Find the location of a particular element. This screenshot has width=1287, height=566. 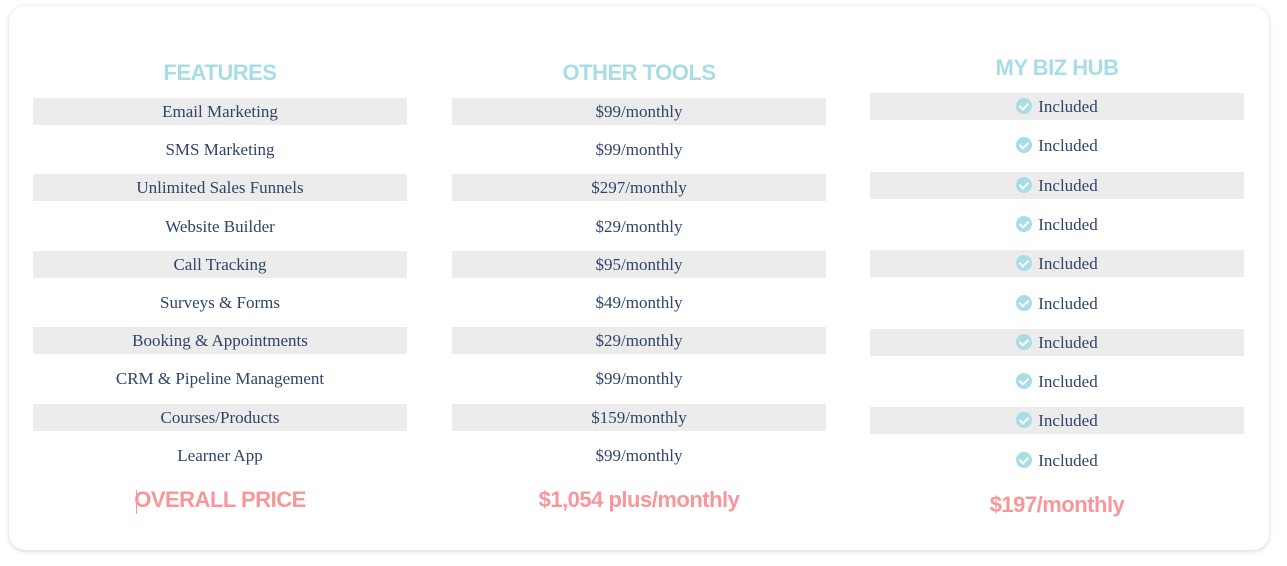

other-tools-header: OTHER TOOLS is located at coordinates (639, 72).